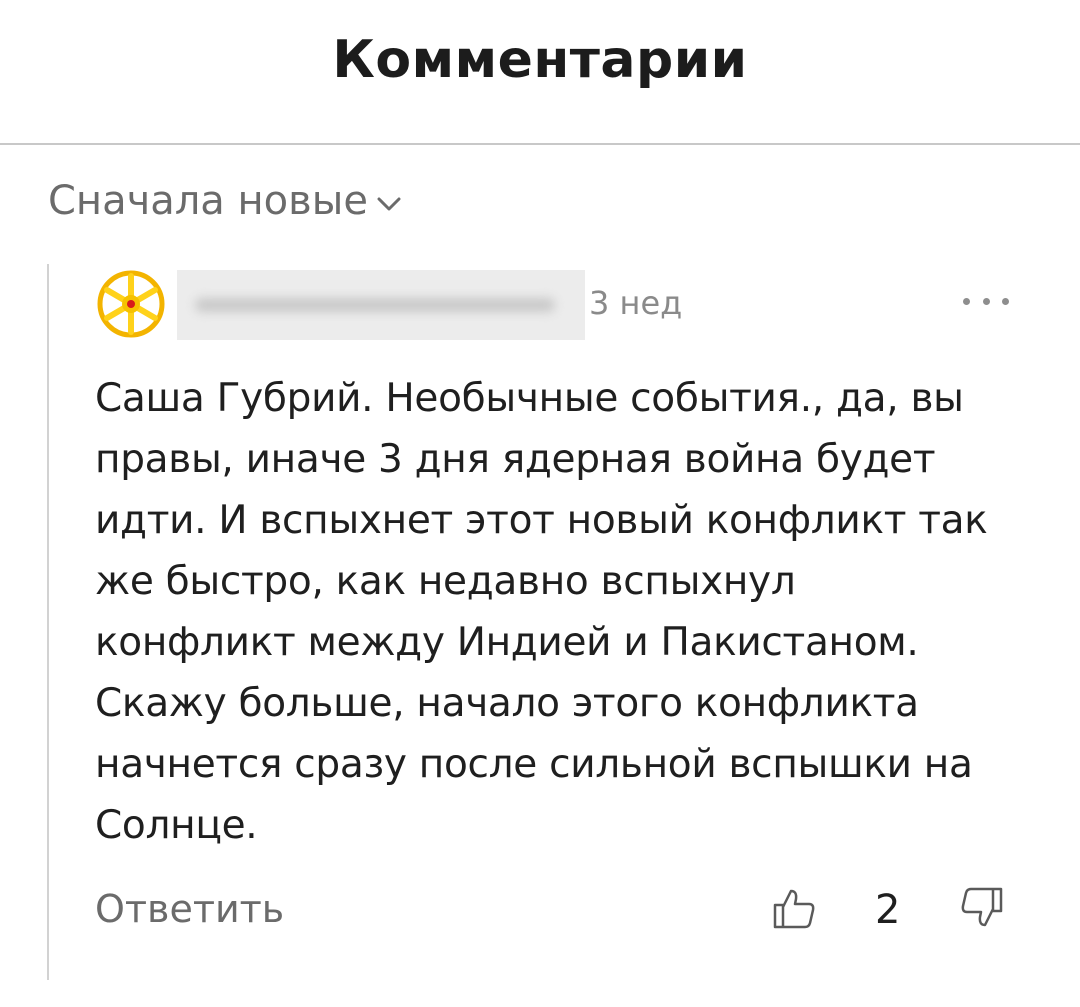 The image size is (1080, 1007). I want to click on comment-actions: Ответить 2, so click(565, 910).